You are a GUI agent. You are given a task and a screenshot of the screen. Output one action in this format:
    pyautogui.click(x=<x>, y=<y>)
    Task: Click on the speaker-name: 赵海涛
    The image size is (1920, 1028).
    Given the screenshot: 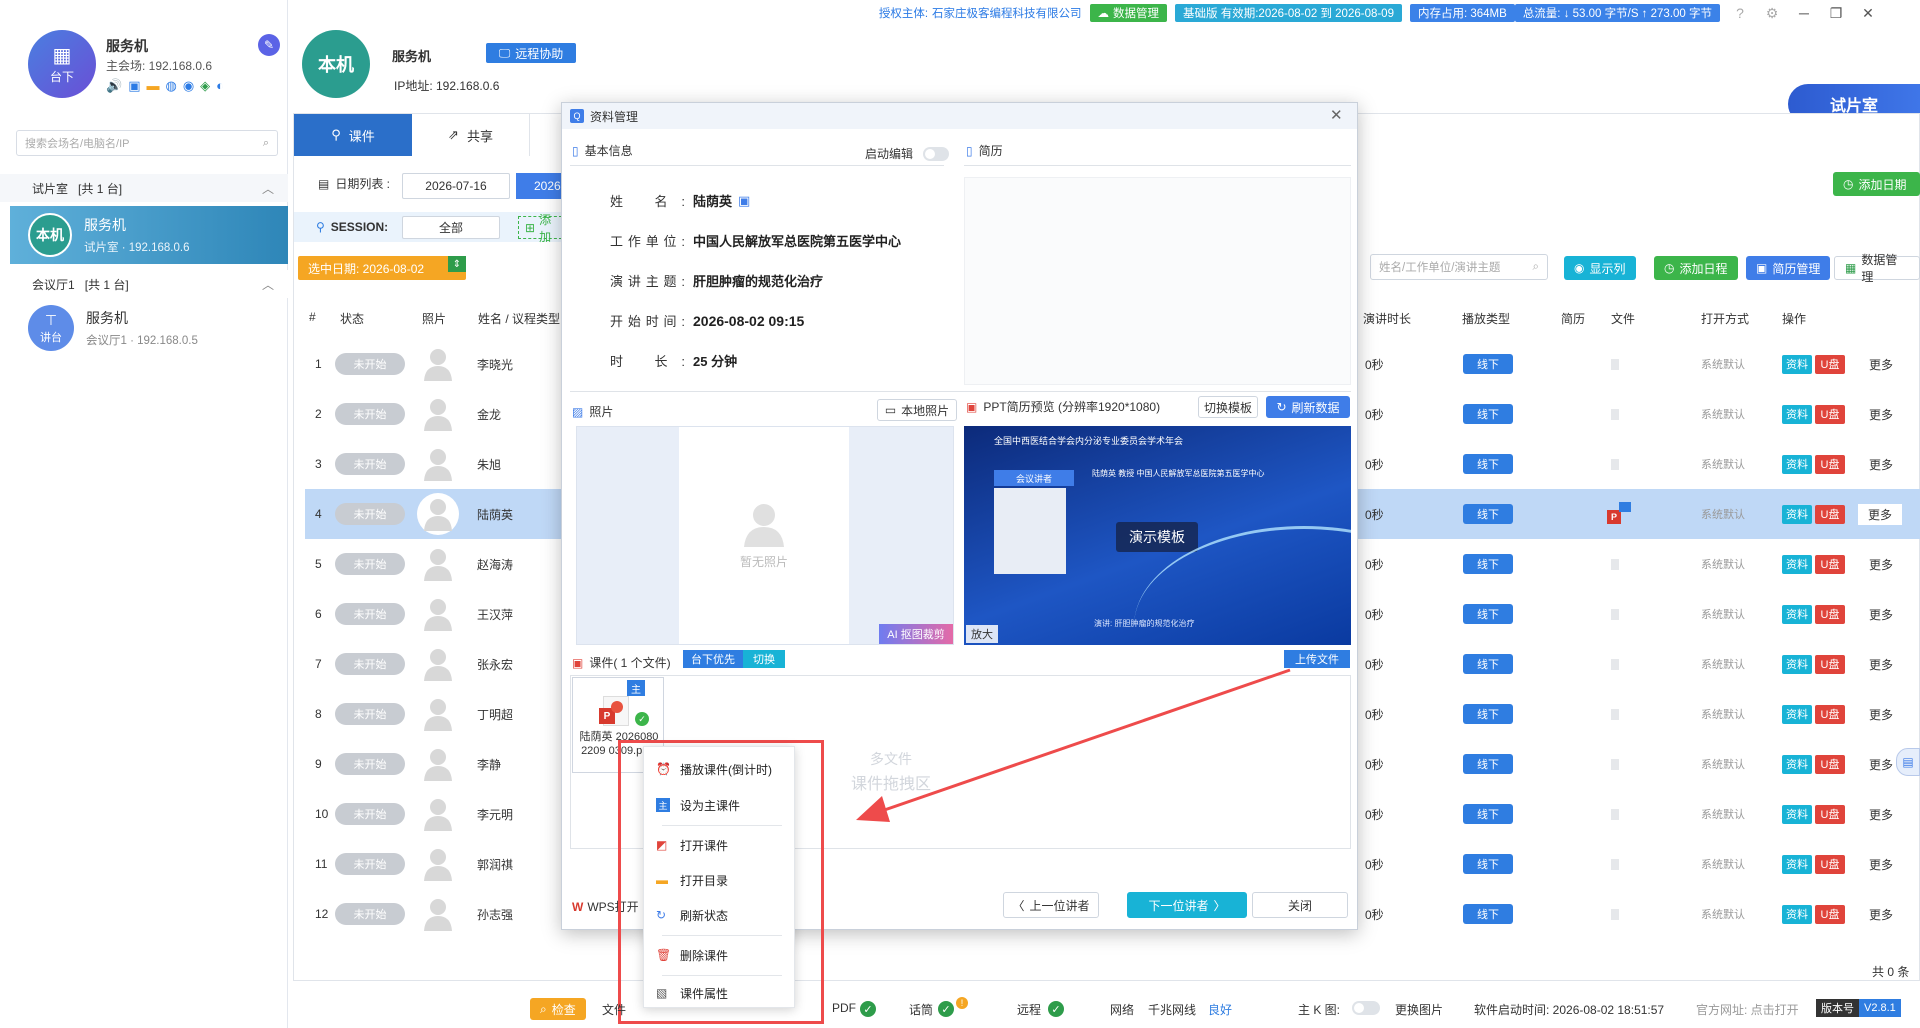 What is the action you would take?
    pyautogui.click(x=495, y=564)
    